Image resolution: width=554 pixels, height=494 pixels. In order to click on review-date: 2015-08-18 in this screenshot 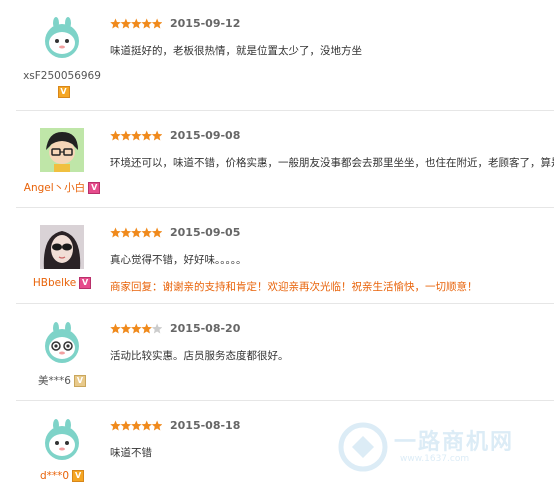, I will do `click(205, 425)`.